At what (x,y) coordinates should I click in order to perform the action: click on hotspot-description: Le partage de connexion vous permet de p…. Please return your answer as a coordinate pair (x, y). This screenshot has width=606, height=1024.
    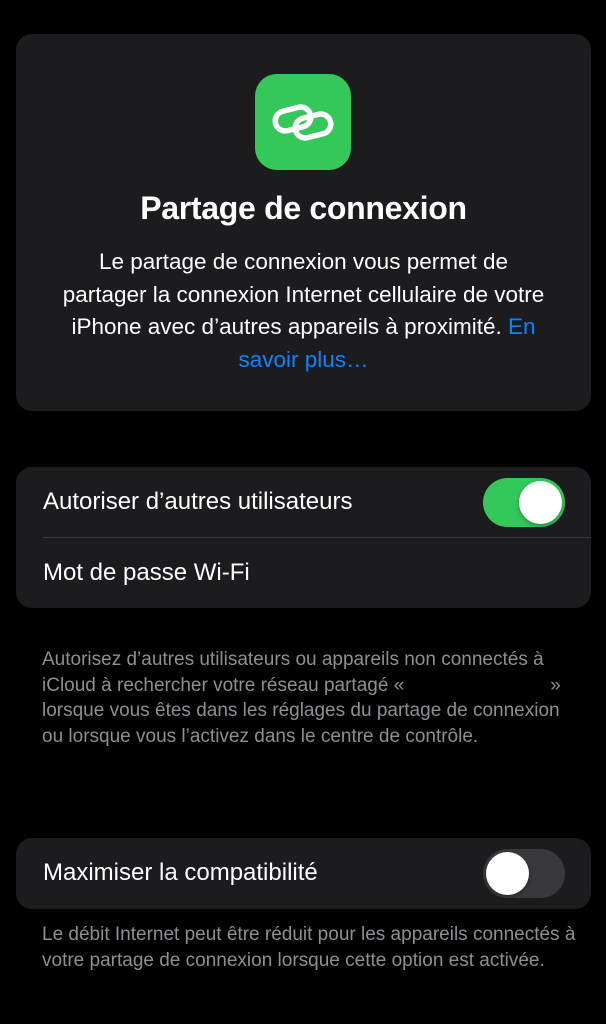
    Looking at the image, I should click on (303, 311).